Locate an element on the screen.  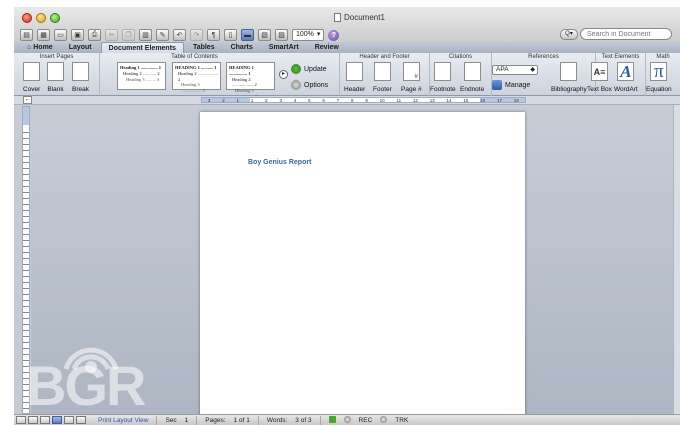
minimize-window-button is located at coordinates (41, 18).